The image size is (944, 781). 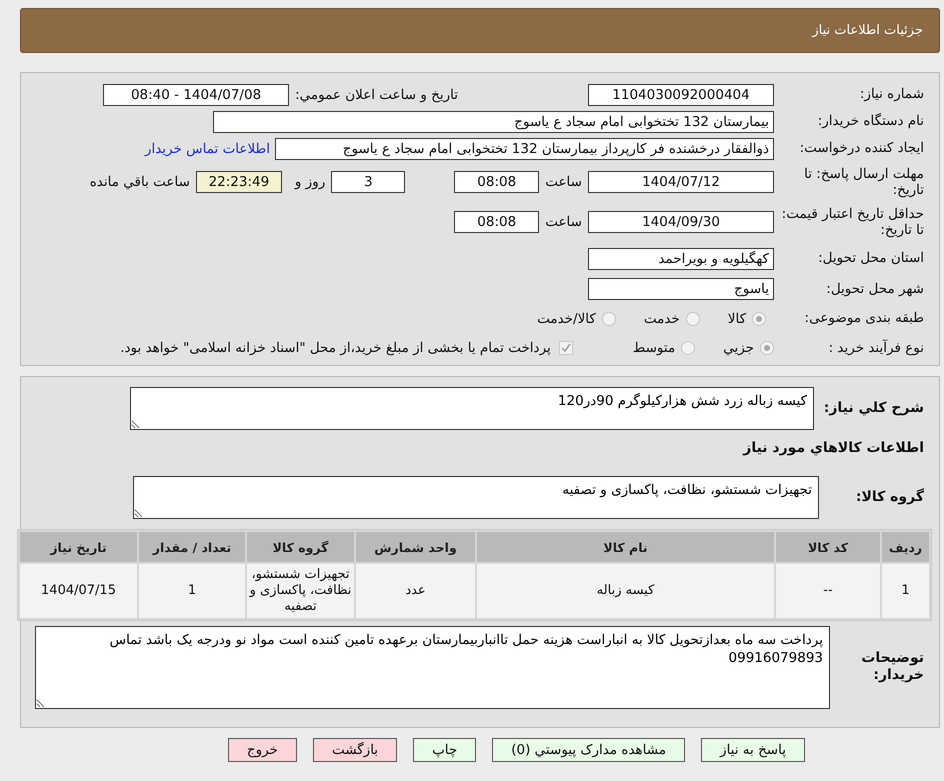 What do you see at coordinates (864, 318) in the screenshot?
I see `field-label: طبقه بندی موضوعی:` at bounding box center [864, 318].